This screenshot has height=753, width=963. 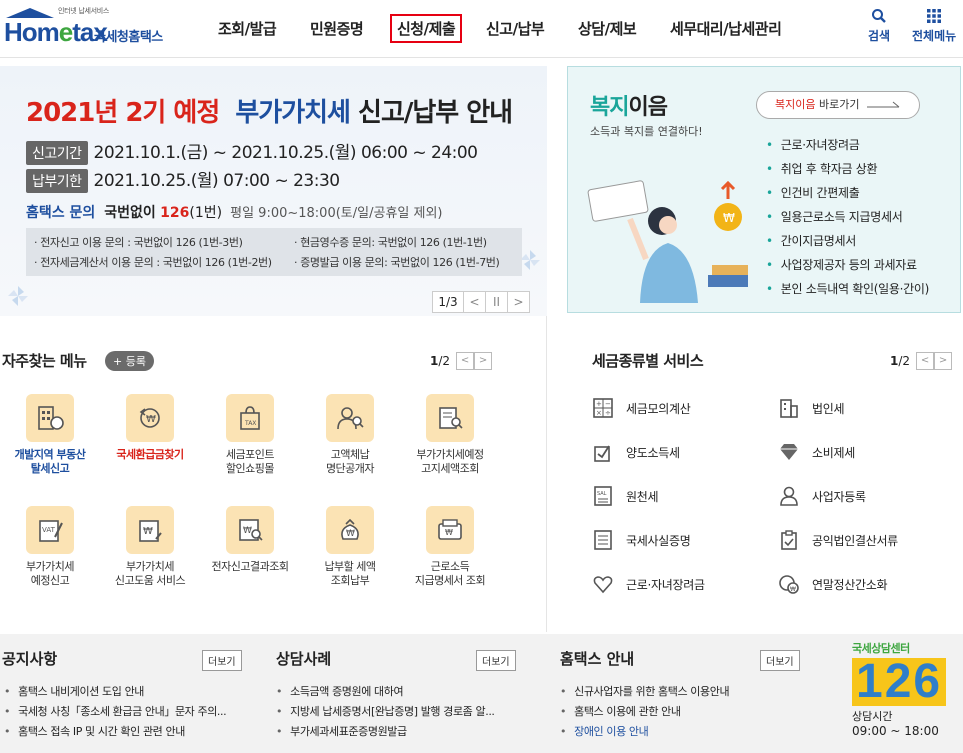 What do you see at coordinates (726, 28) in the screenshot?
I see `nav-tax-agent: 세무대리/납세관리` at bounding box center [726, 28].